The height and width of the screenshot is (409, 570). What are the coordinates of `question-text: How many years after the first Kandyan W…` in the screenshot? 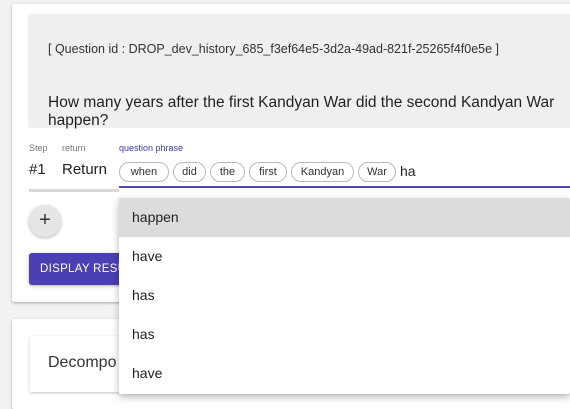 It's located at (301, 111).